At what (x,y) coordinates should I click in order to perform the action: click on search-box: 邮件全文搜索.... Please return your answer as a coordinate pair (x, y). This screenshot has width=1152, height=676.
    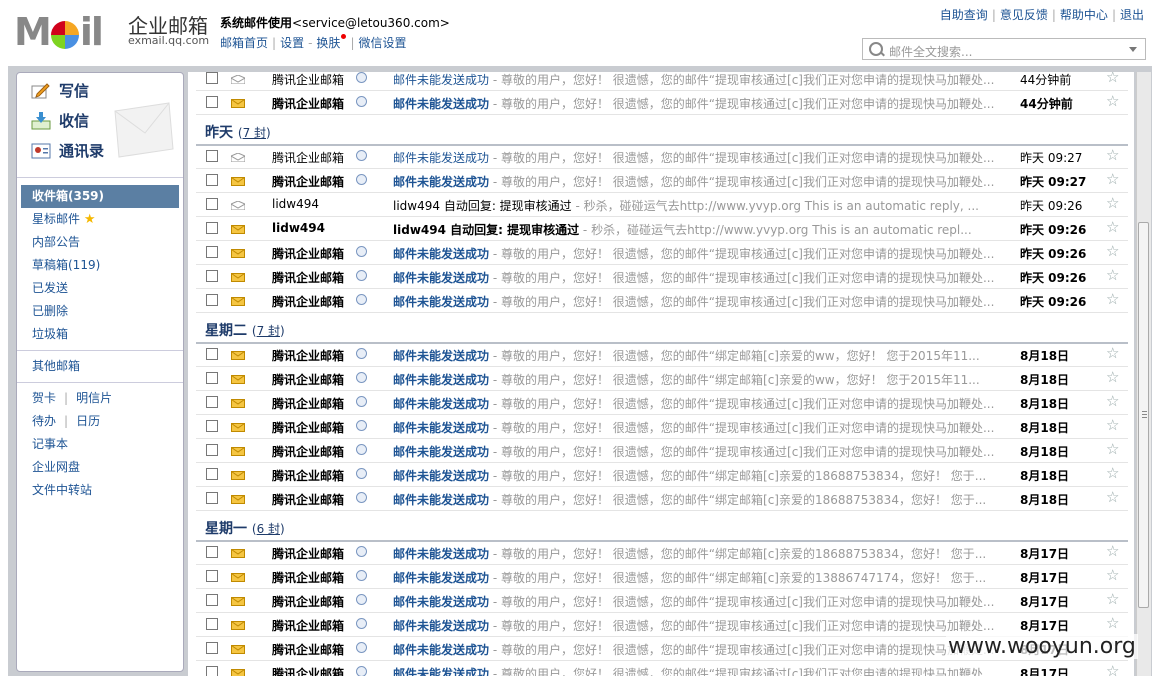
    Looking at the image, I should click on (1004, 49).